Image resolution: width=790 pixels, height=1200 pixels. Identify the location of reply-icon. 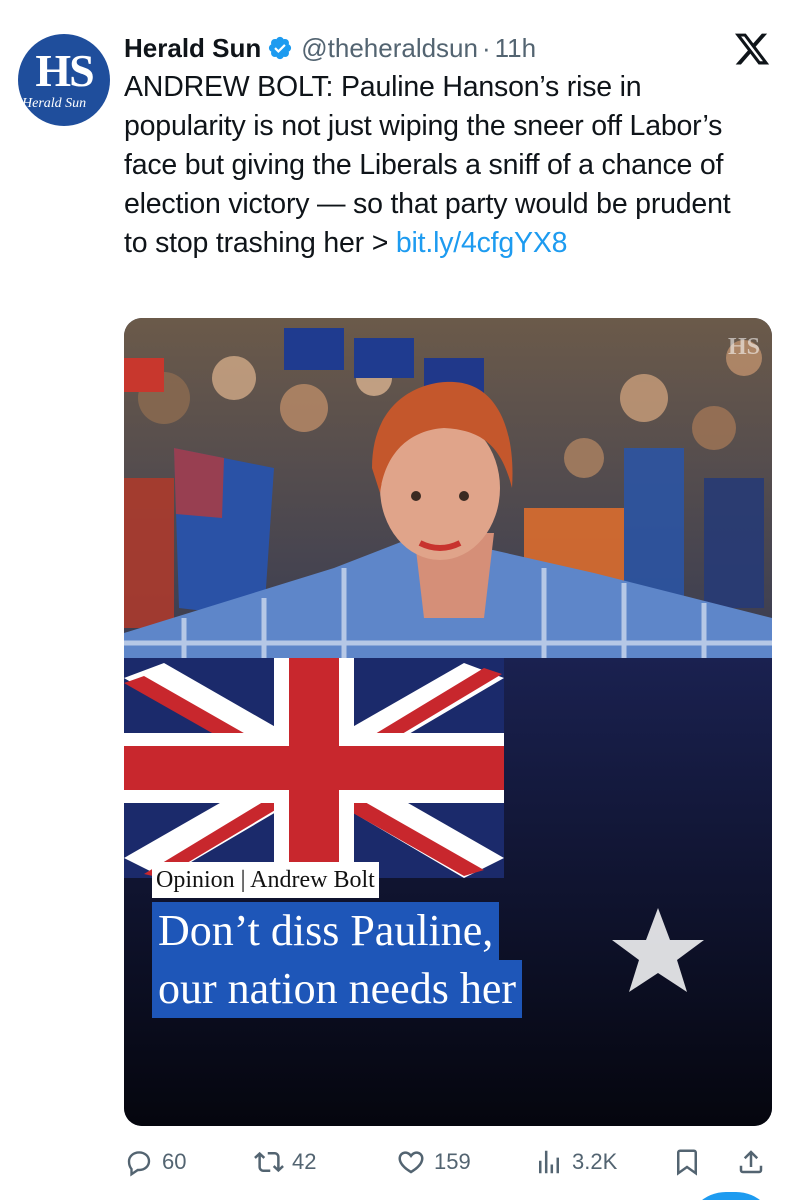
(139, 1164).